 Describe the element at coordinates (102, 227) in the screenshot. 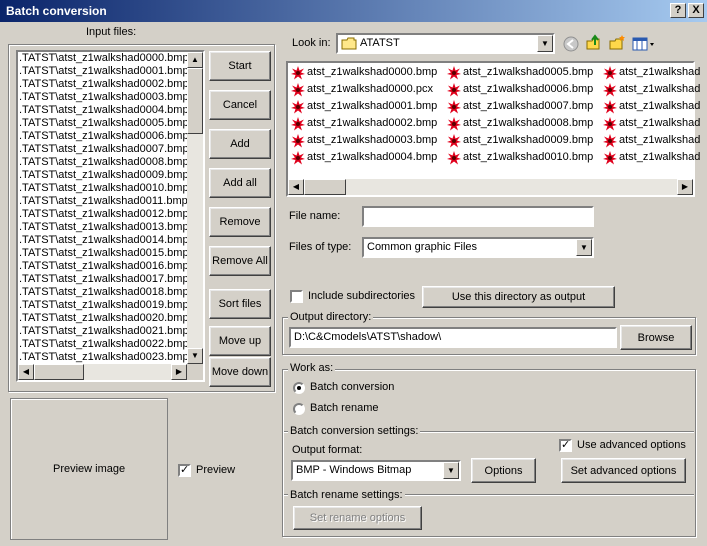

I see `list-item: .TATST\atst_z1walkshad0013.bmp` at that location.